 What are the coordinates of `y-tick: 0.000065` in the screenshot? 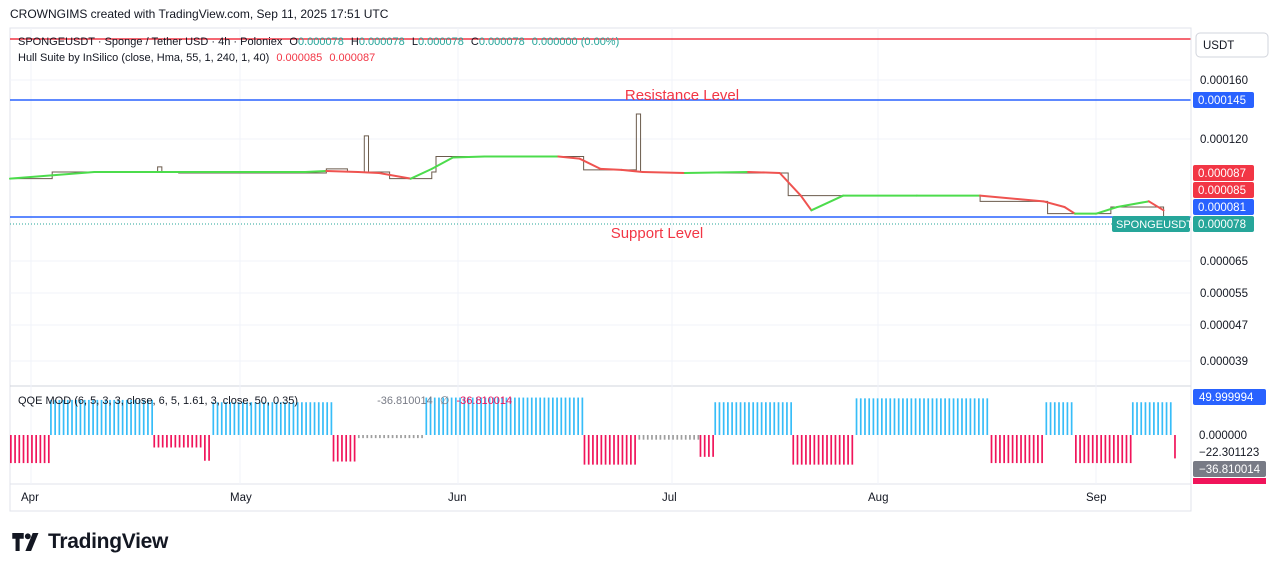 It's located at (1224, 262).